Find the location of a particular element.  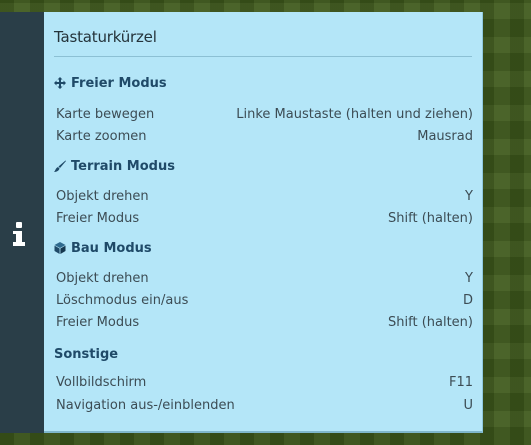

shortcut-key: Mausrad is located at coordinates (445, 136).